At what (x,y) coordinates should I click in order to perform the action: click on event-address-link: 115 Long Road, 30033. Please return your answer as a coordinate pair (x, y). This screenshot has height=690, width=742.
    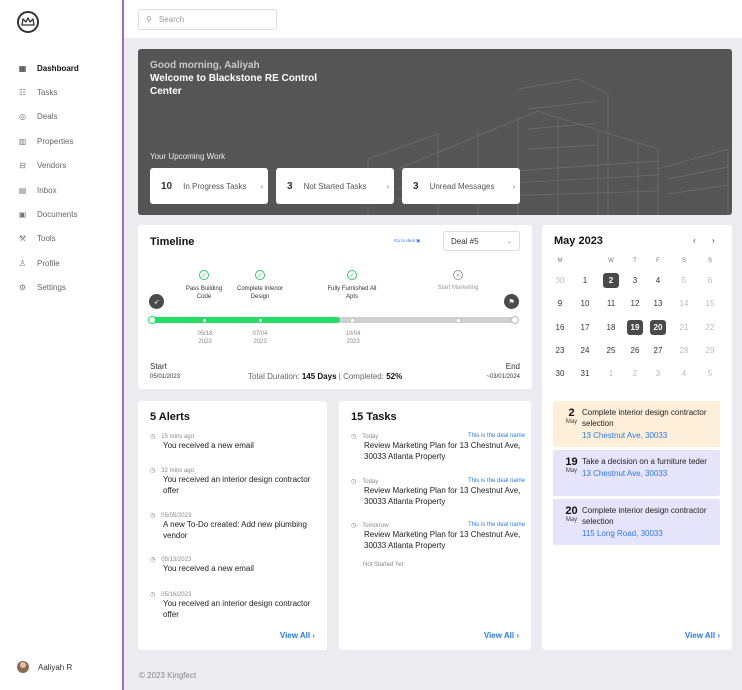
    Looking at the image, I should click on (647, 533).